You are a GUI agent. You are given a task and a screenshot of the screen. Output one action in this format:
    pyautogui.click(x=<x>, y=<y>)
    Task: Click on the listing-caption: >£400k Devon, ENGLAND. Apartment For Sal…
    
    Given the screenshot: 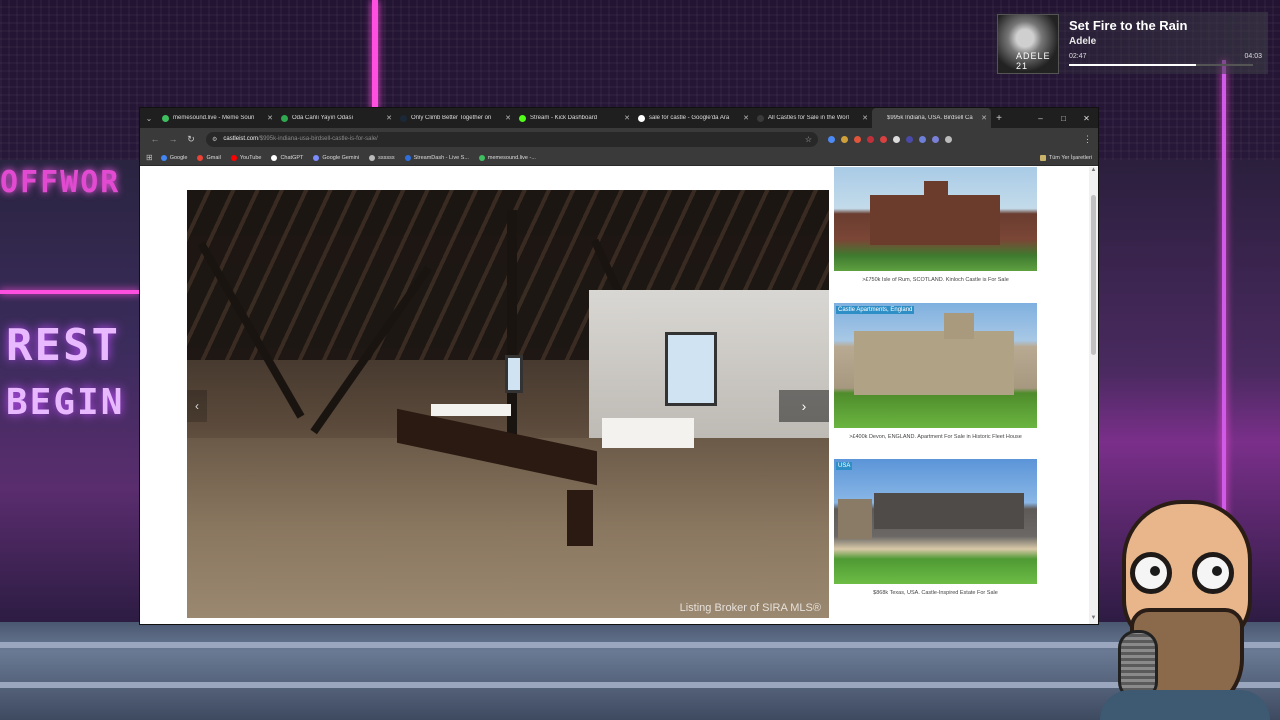 What is the action you would take?
    pyautogui.click(x=935, y=437)
    